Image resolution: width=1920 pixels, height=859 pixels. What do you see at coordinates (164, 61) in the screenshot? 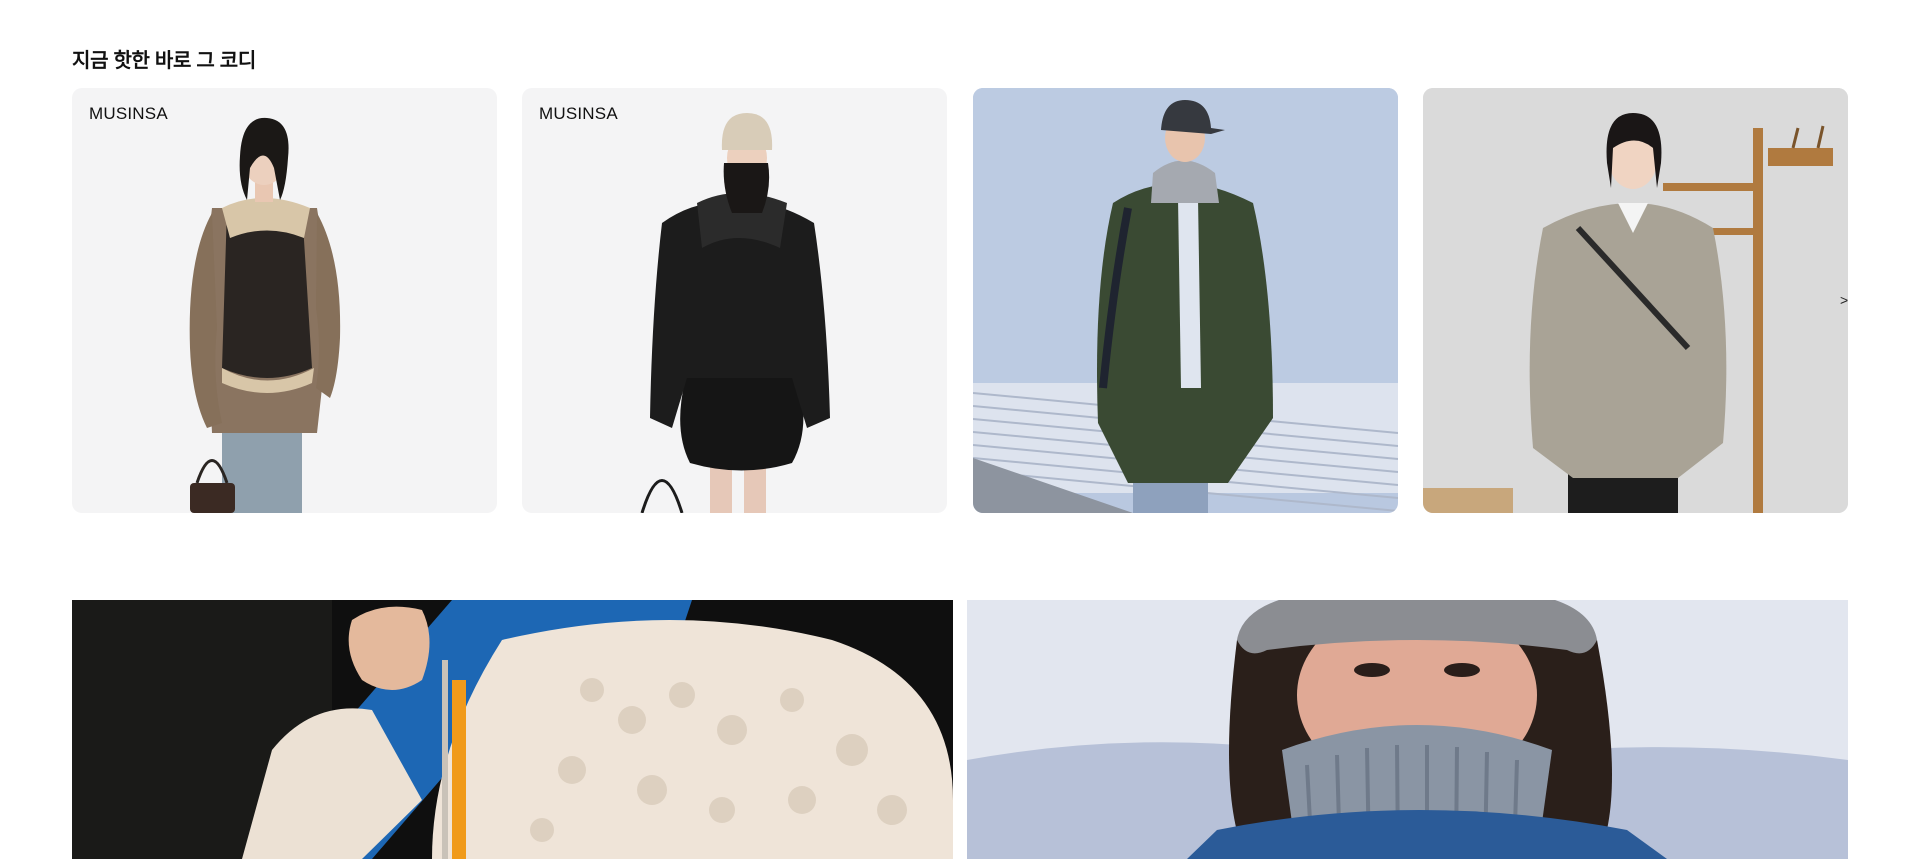
I see `section-title: 지금 핫한 바로 그 코디` at bounding box center [164, 61].